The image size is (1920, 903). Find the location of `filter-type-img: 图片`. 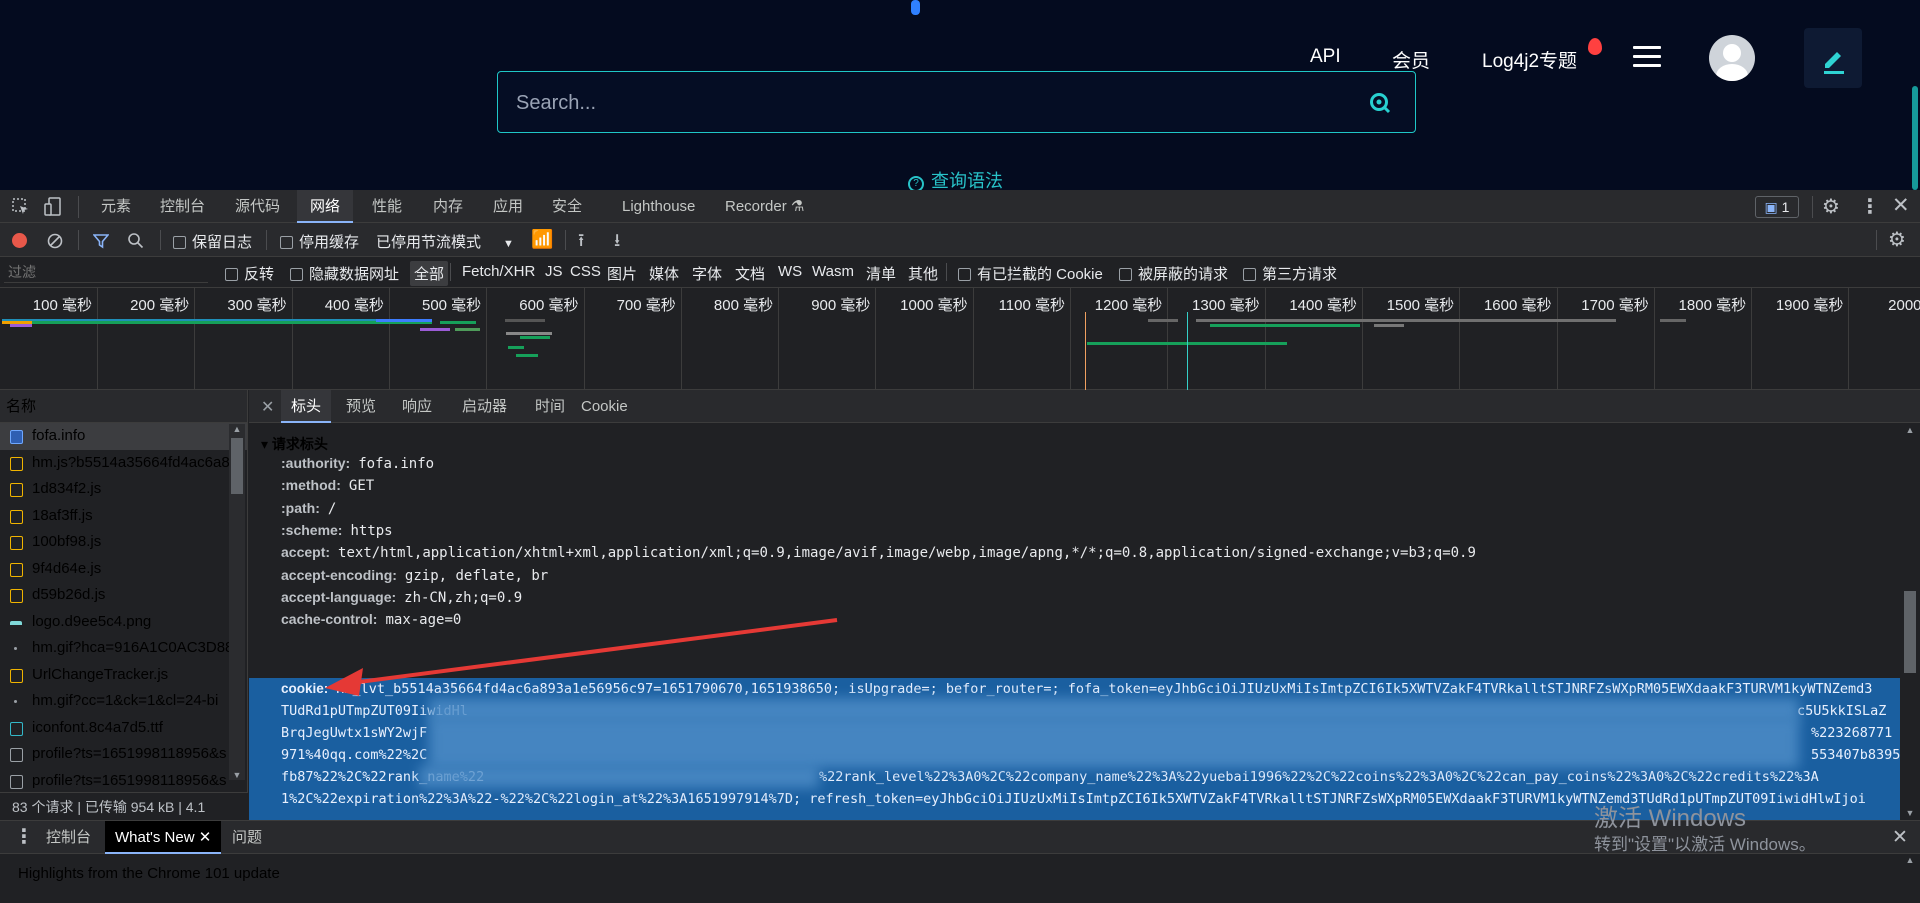

filter-type-img: 图片 is located at coordinates (622, 273).